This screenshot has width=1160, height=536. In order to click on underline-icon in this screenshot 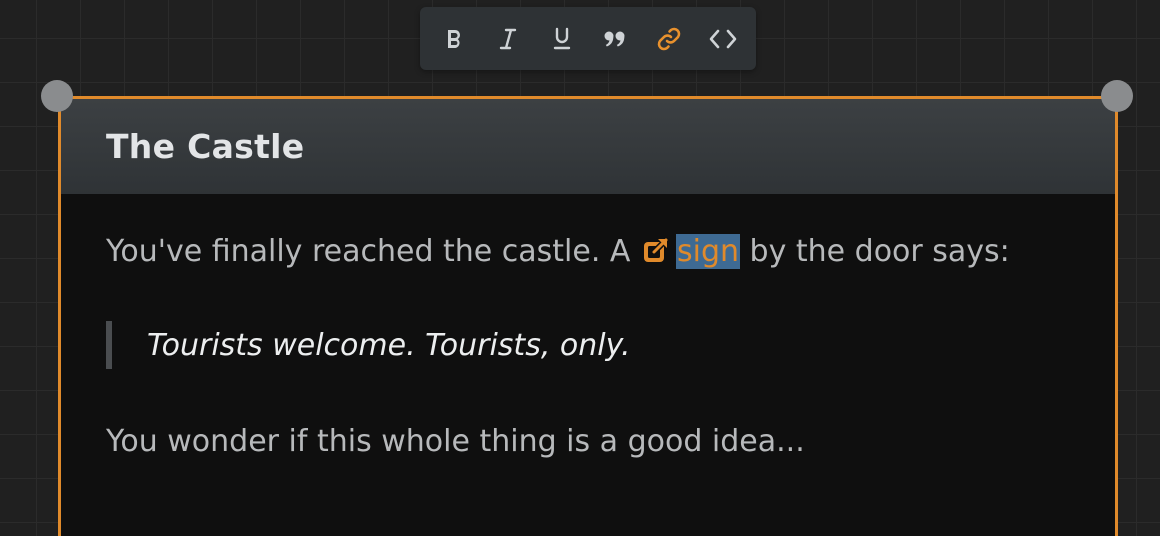, I will do `click(561, 38)`.